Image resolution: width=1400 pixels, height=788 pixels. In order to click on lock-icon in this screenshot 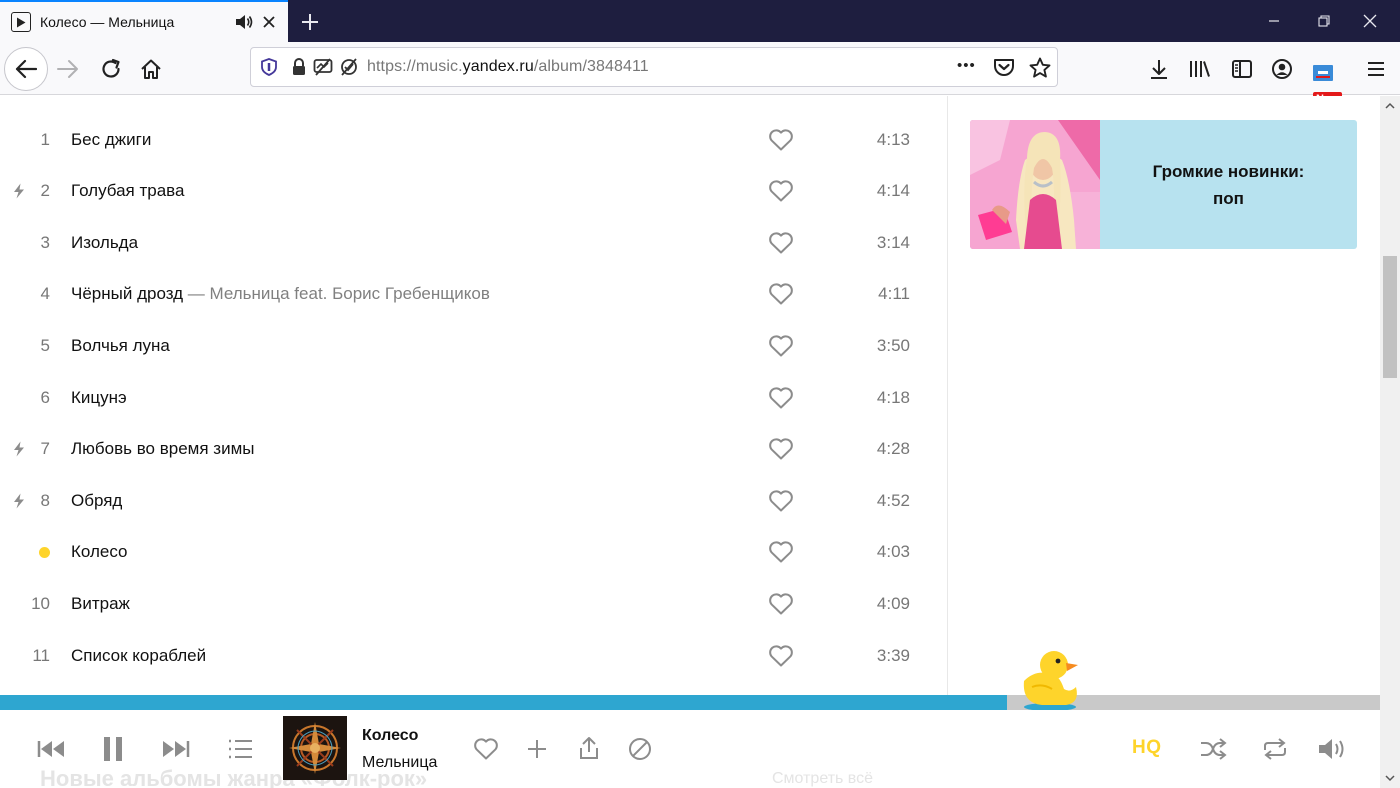, I will do `click(299, 67)`.